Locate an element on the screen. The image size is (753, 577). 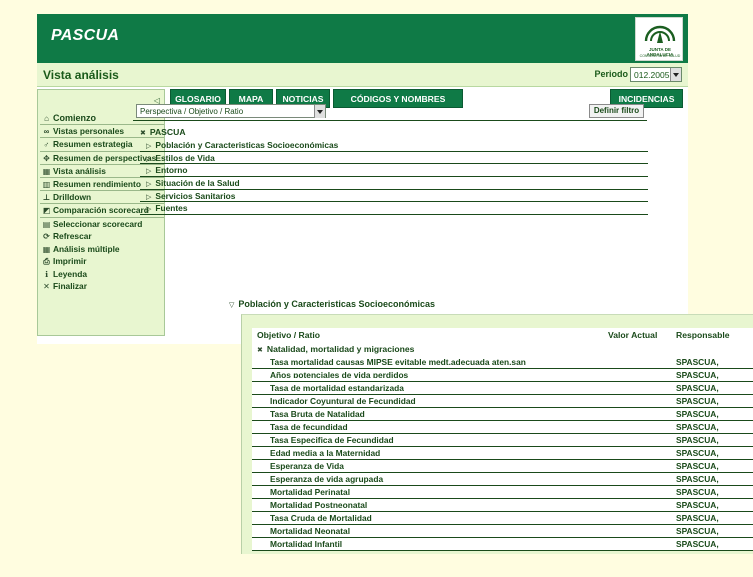
tree-node: ▷ Fuentes is located at coordinates (394, 209).